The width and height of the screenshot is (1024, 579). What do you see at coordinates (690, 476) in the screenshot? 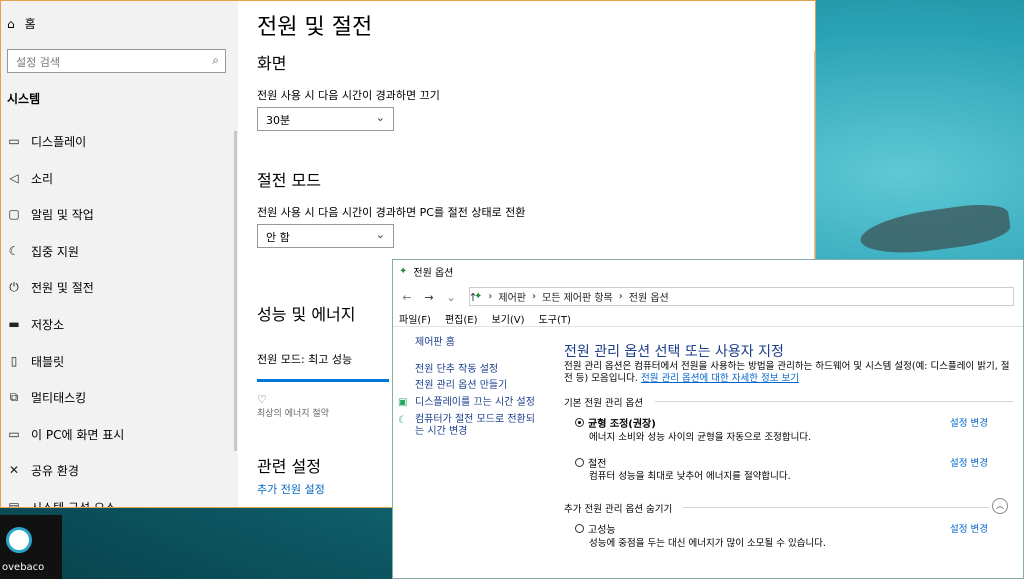
I see `plan-power-saver-desc: 컴퓨터 성능을 최대로 낮추어 에너지를 절약합니다.` at bounding box center [690, 476].